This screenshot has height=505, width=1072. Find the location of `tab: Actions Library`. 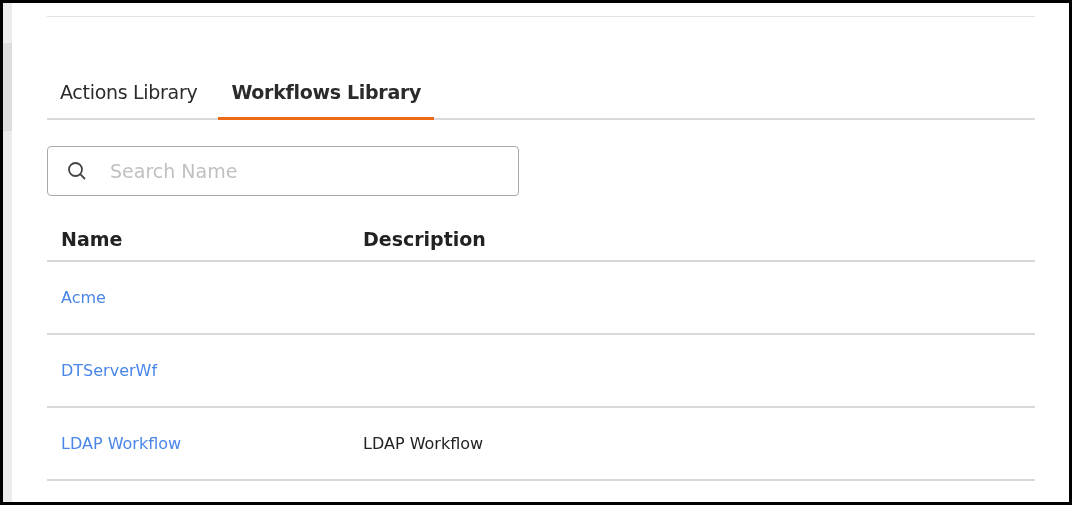

tab: Actions Library is located at coordinates (129, 100).